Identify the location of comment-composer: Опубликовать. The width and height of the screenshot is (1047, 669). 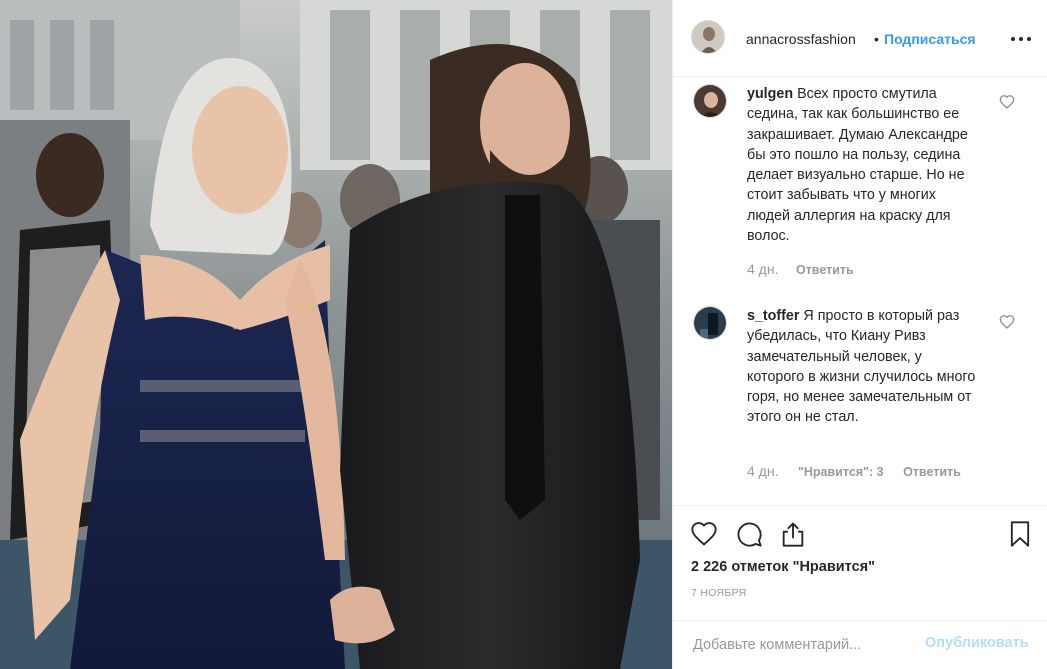
(860, 644).